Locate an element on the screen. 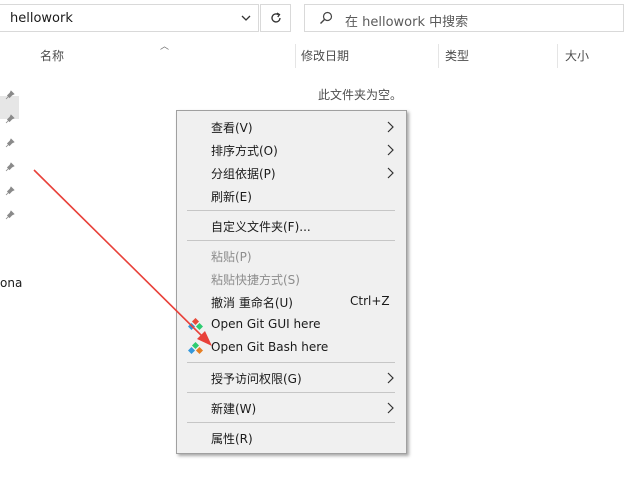 This screenshot has height=479, width=624. column-header-name: 名称 is located at coordinates (52, 55).